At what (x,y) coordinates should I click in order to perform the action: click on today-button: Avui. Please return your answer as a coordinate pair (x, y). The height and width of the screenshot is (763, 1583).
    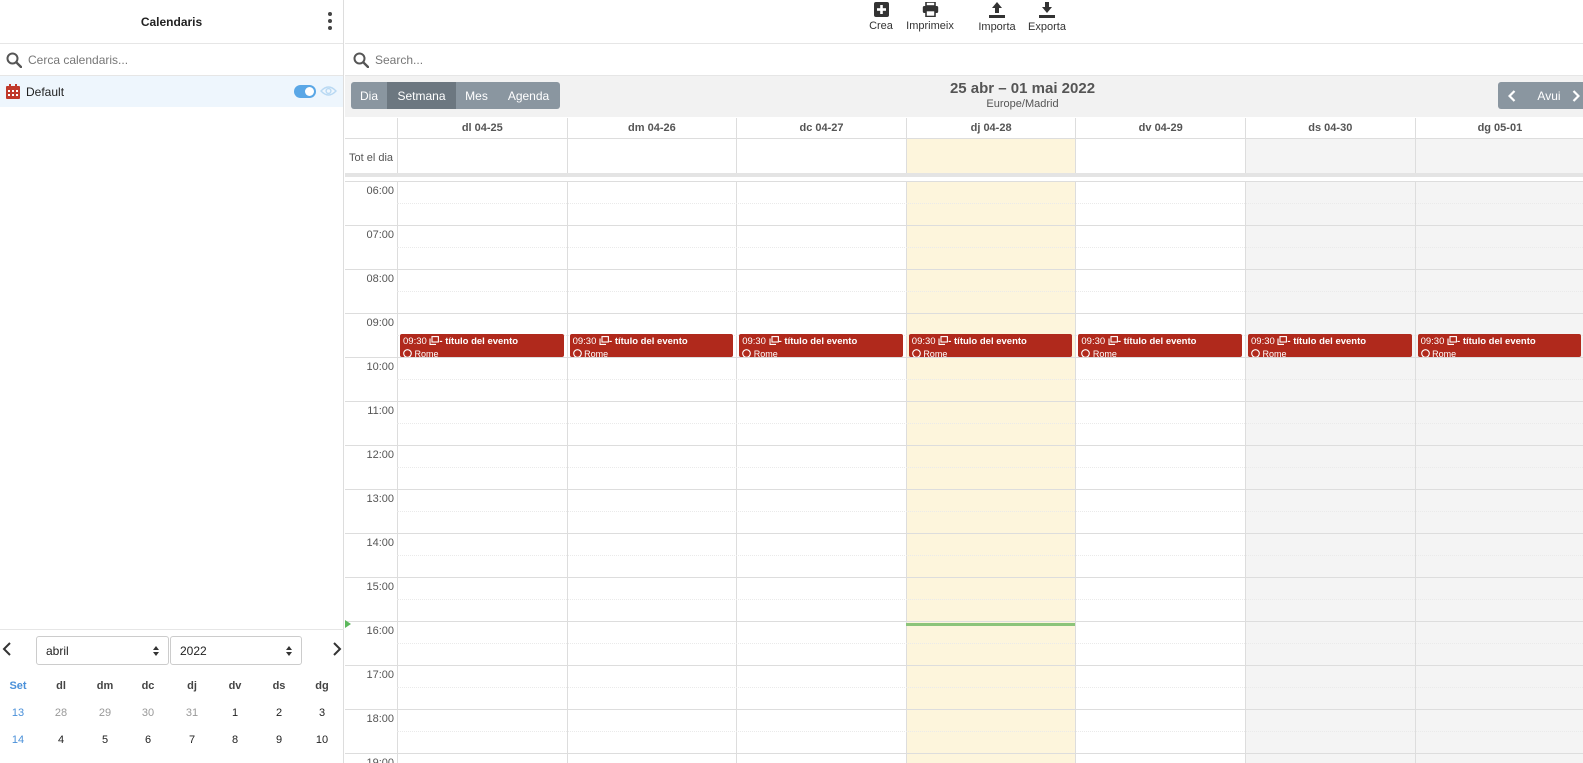
    Looking at the image, I should click on (1549, 95).